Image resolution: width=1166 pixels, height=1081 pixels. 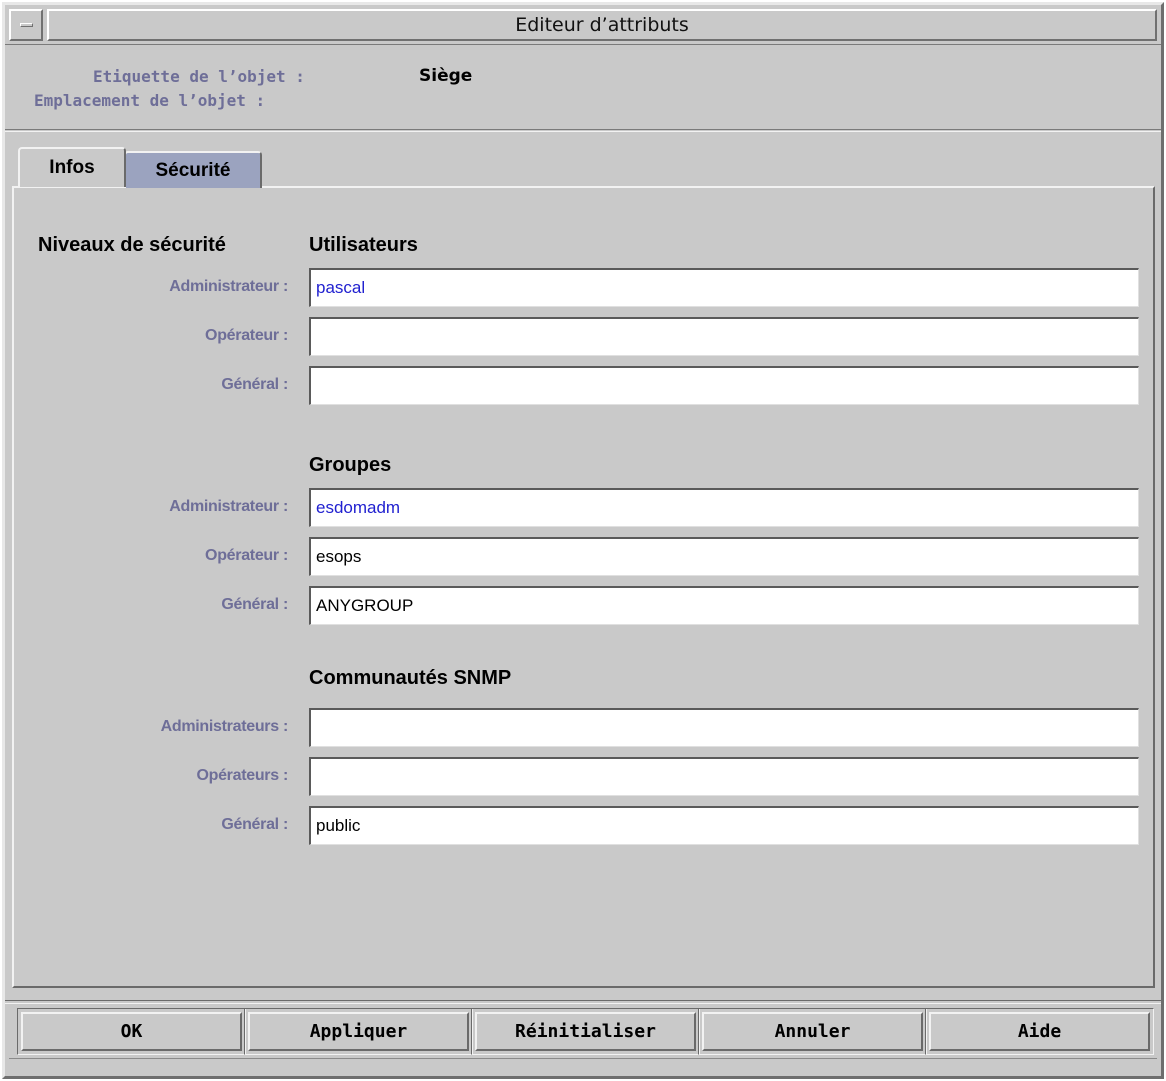 I want to click on snmp-general-input, so click(x=724, y=825).